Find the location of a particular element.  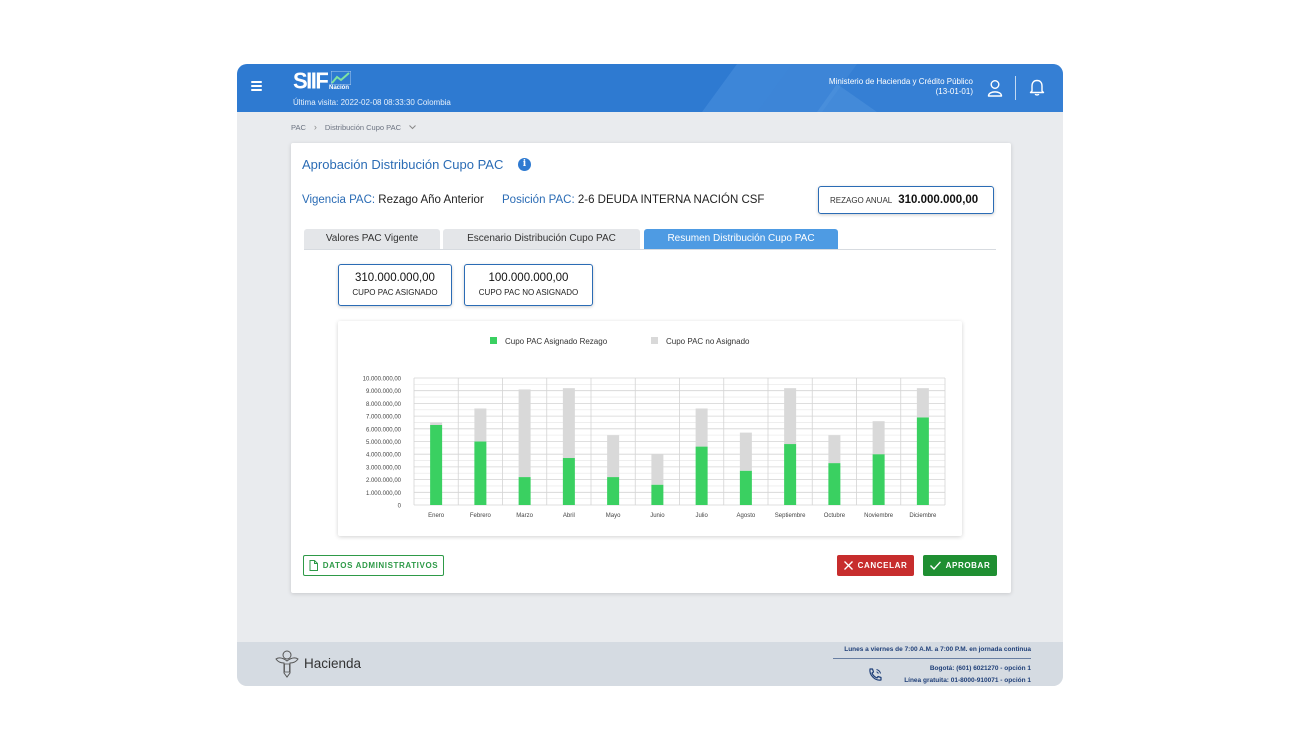

y-tick-label: 5.000.000,00 is located at coordinates (384, 443).